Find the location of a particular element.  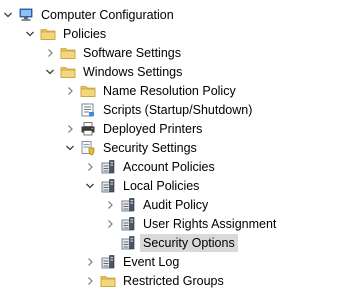

printer-icon is located at coordinates (88, 129).